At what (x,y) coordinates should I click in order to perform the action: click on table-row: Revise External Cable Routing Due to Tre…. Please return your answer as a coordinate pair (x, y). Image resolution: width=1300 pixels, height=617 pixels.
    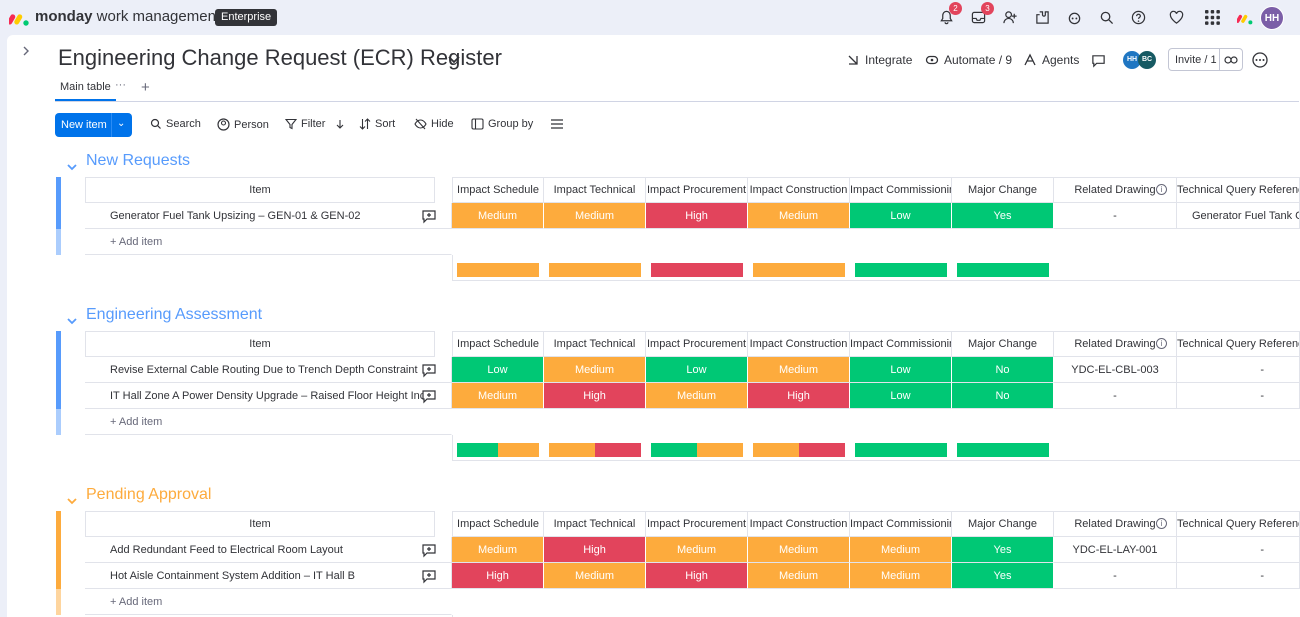
    Looking at the image, I should click on (677, 370).